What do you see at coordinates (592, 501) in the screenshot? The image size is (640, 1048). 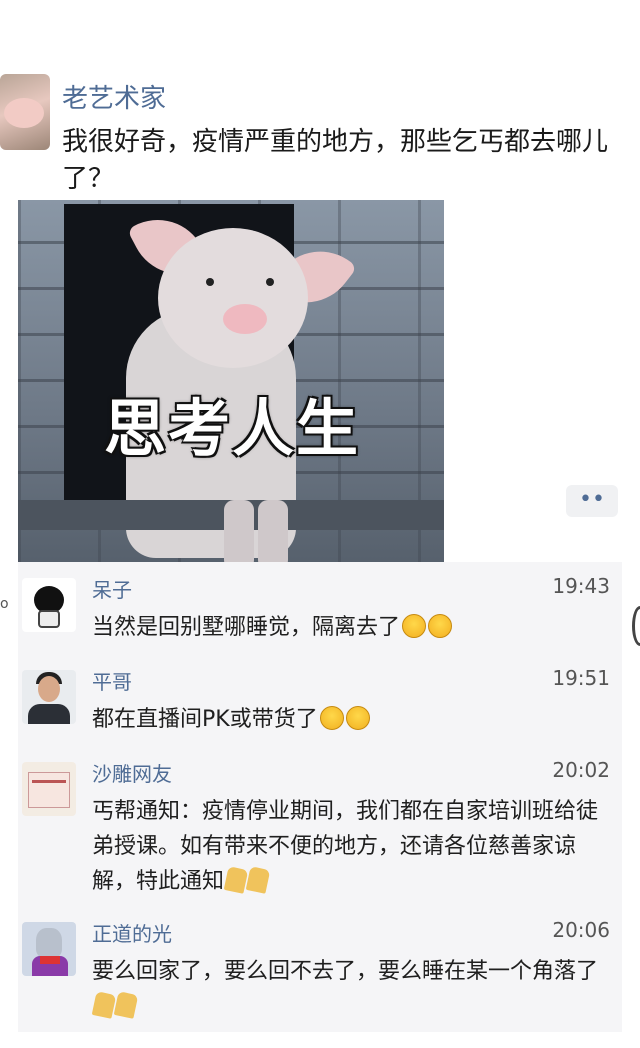 I see `more-actions-button: ••` at bounding box center [592, 501].